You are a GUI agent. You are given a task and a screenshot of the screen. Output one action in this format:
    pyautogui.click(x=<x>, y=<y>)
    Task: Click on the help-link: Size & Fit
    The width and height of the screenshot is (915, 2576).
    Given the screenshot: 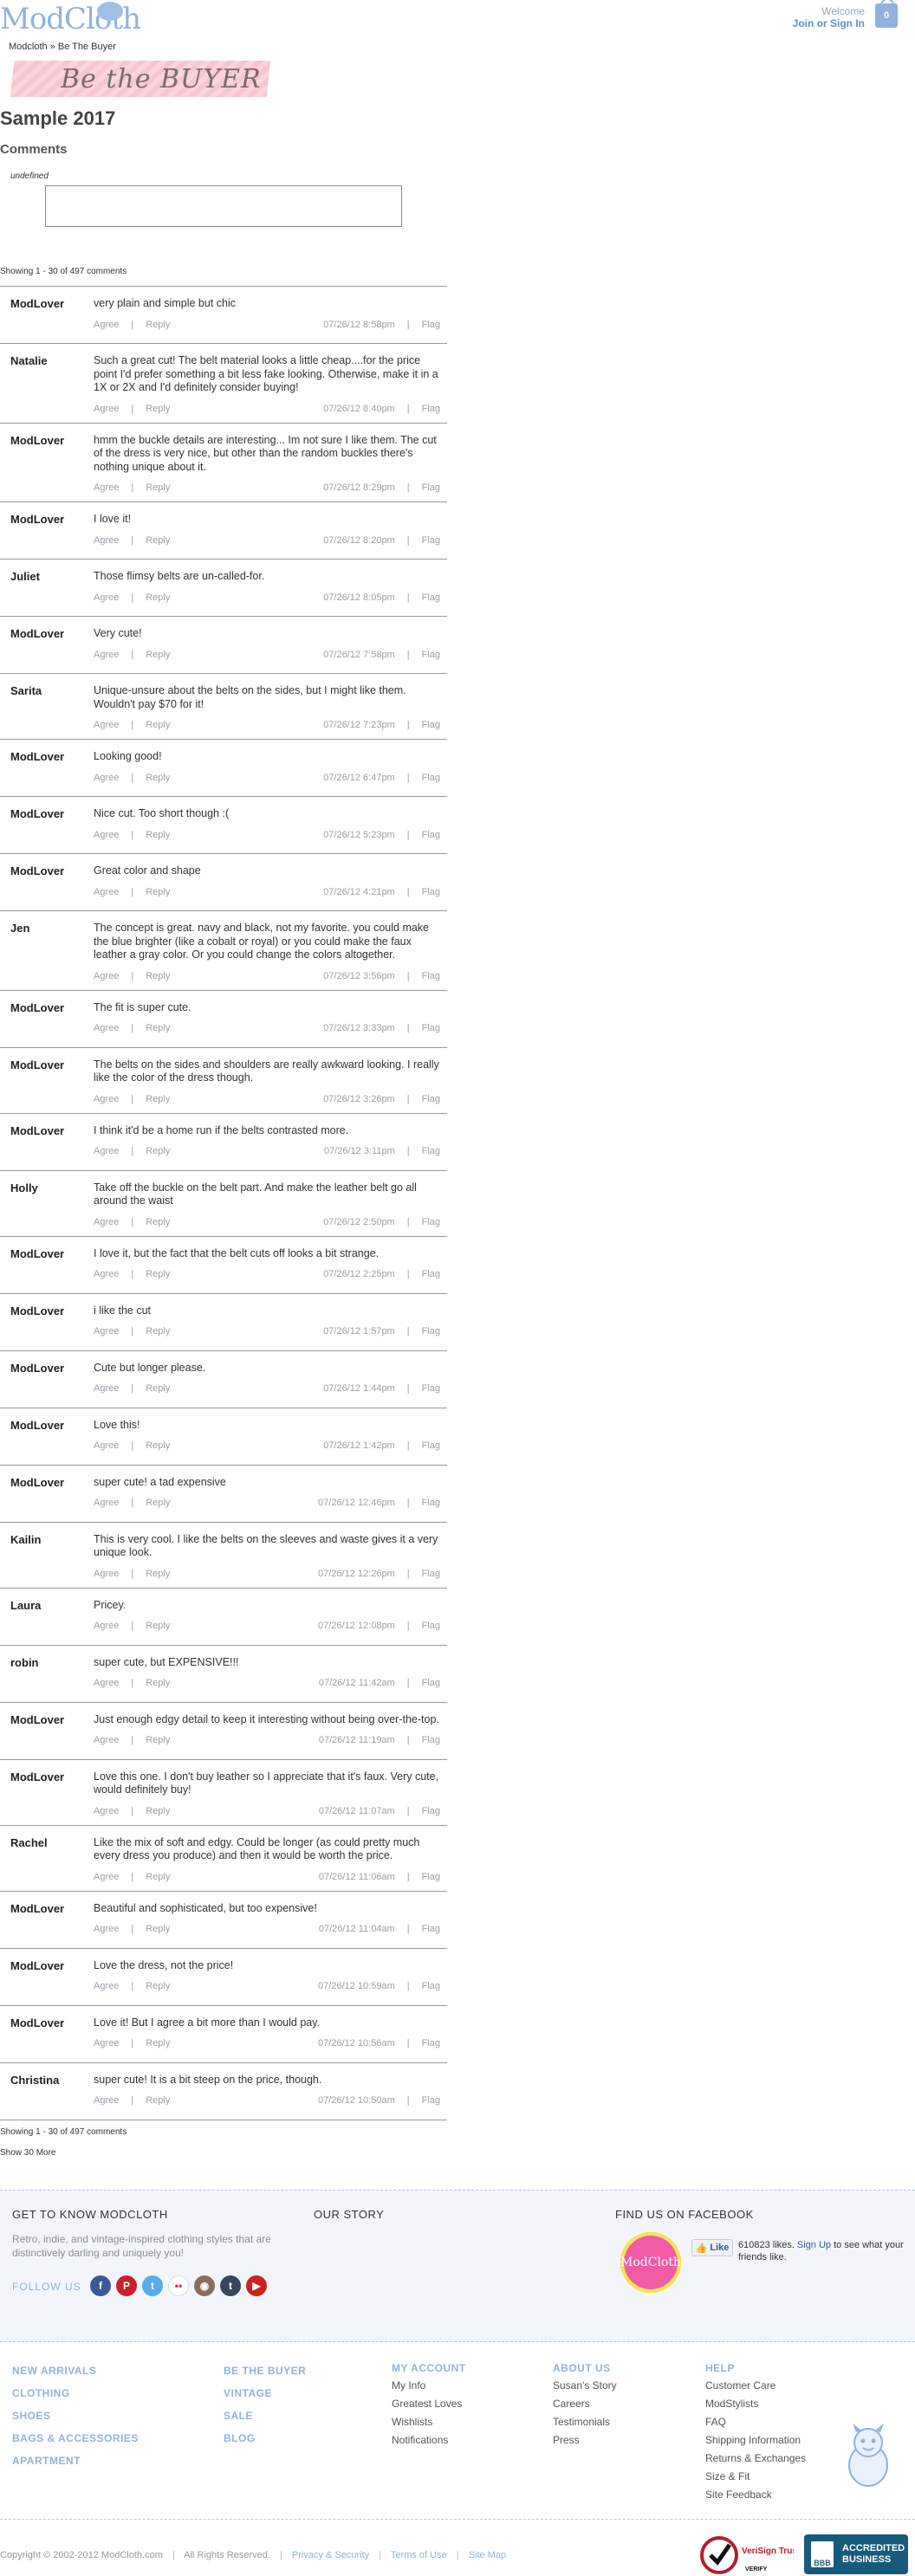 What is the action you would take?
    pyautogui.click(x=755, y=2477)
    